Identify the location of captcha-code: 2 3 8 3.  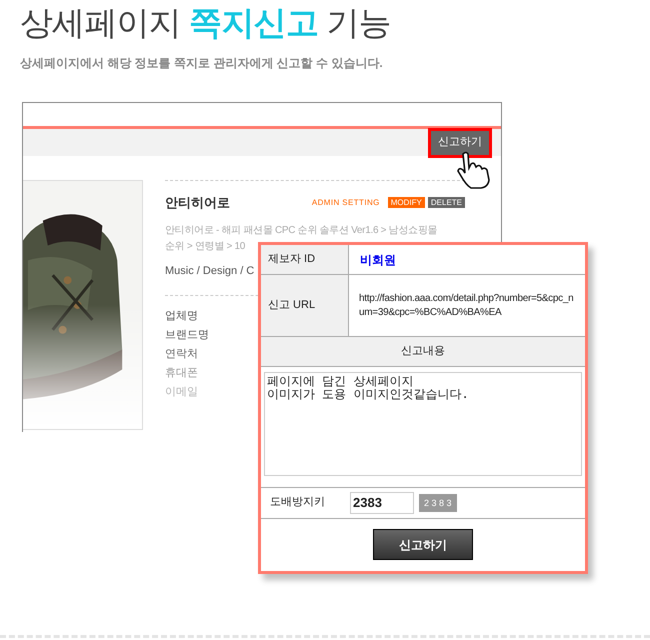
(438, 503).